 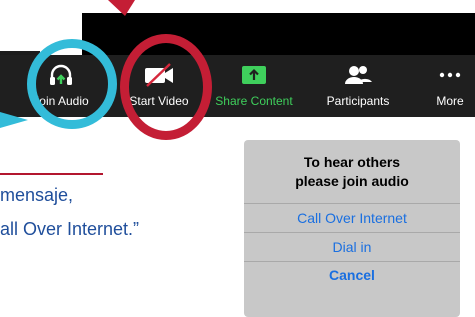 I want to click on video-off-icon, so click(x=159, y=75).